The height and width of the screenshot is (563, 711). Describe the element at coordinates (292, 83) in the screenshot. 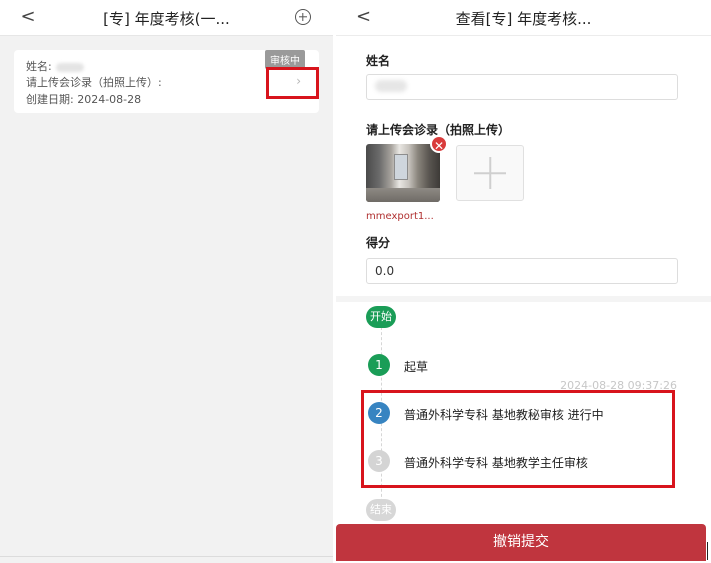

I see `highlight-box-card-arrow` at that location.